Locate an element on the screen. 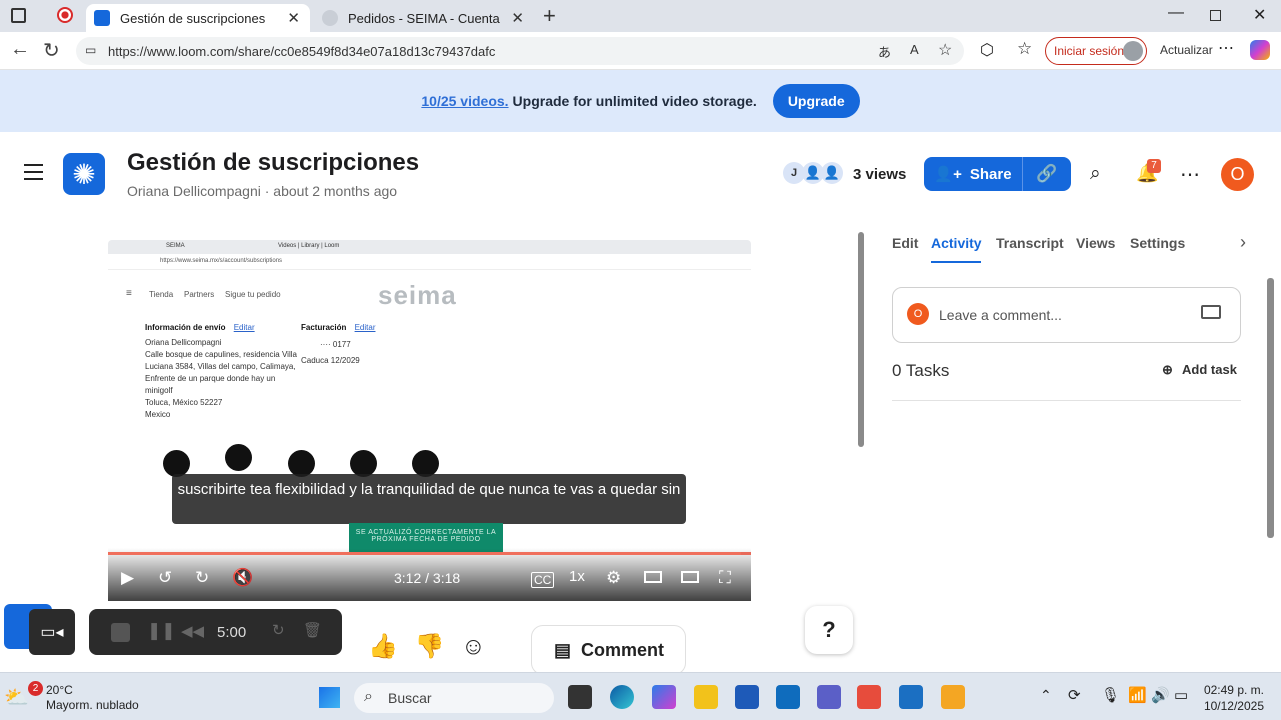 The width and height of the screenshot is (1281, 720). teams-icon is located at coordinates (829, 697).